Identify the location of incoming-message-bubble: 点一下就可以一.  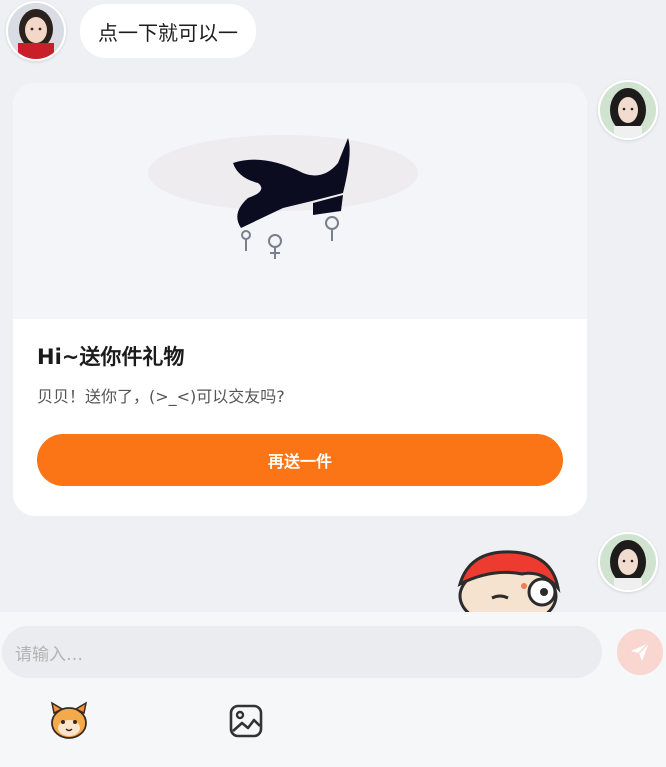
(168, 31).